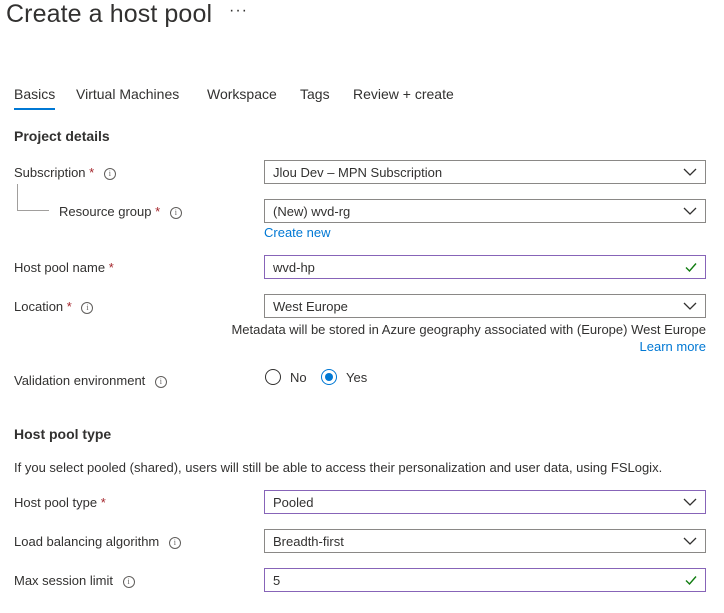 The width and height of the screenshot is (724, 613). I want to click on resource-group-value: (New) wvd-rg, so click(312, 211).